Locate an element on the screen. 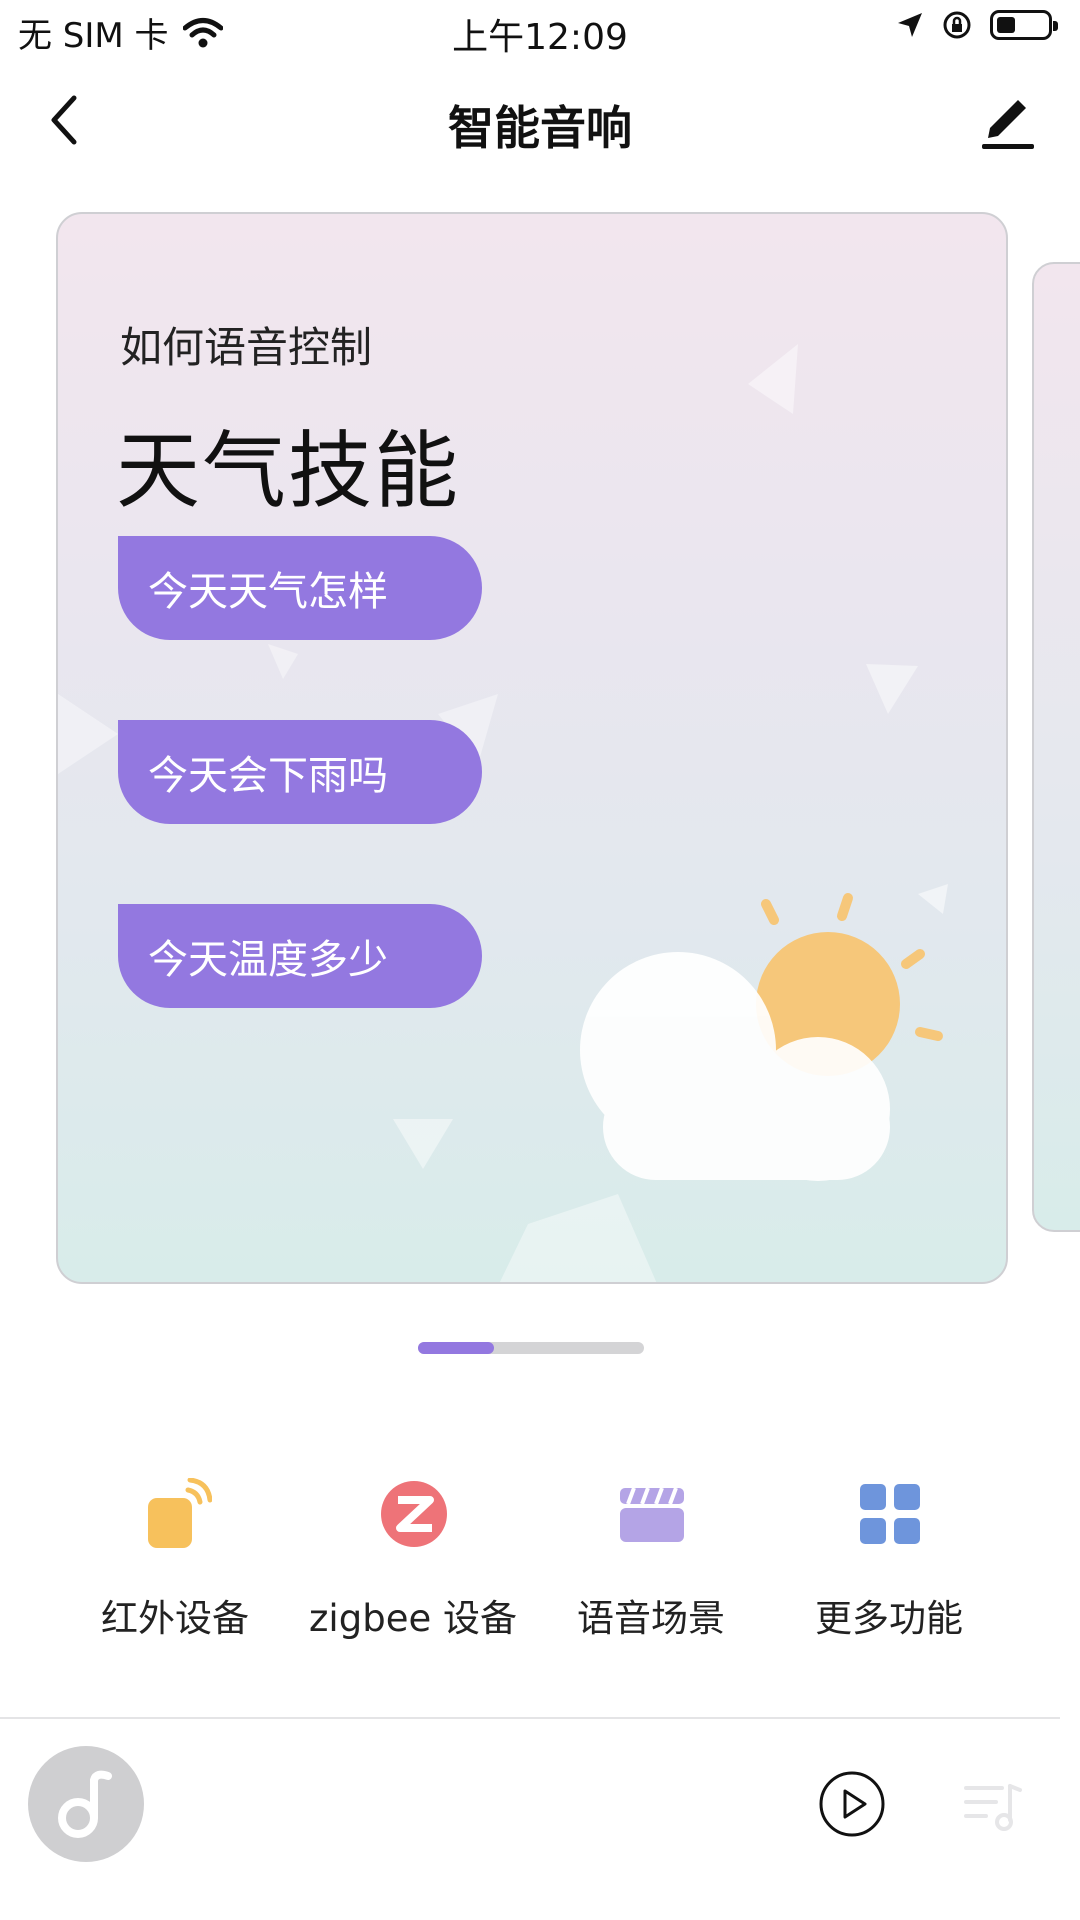  feature-label: zigbee 设备 is located at coordinates (413, 1618).